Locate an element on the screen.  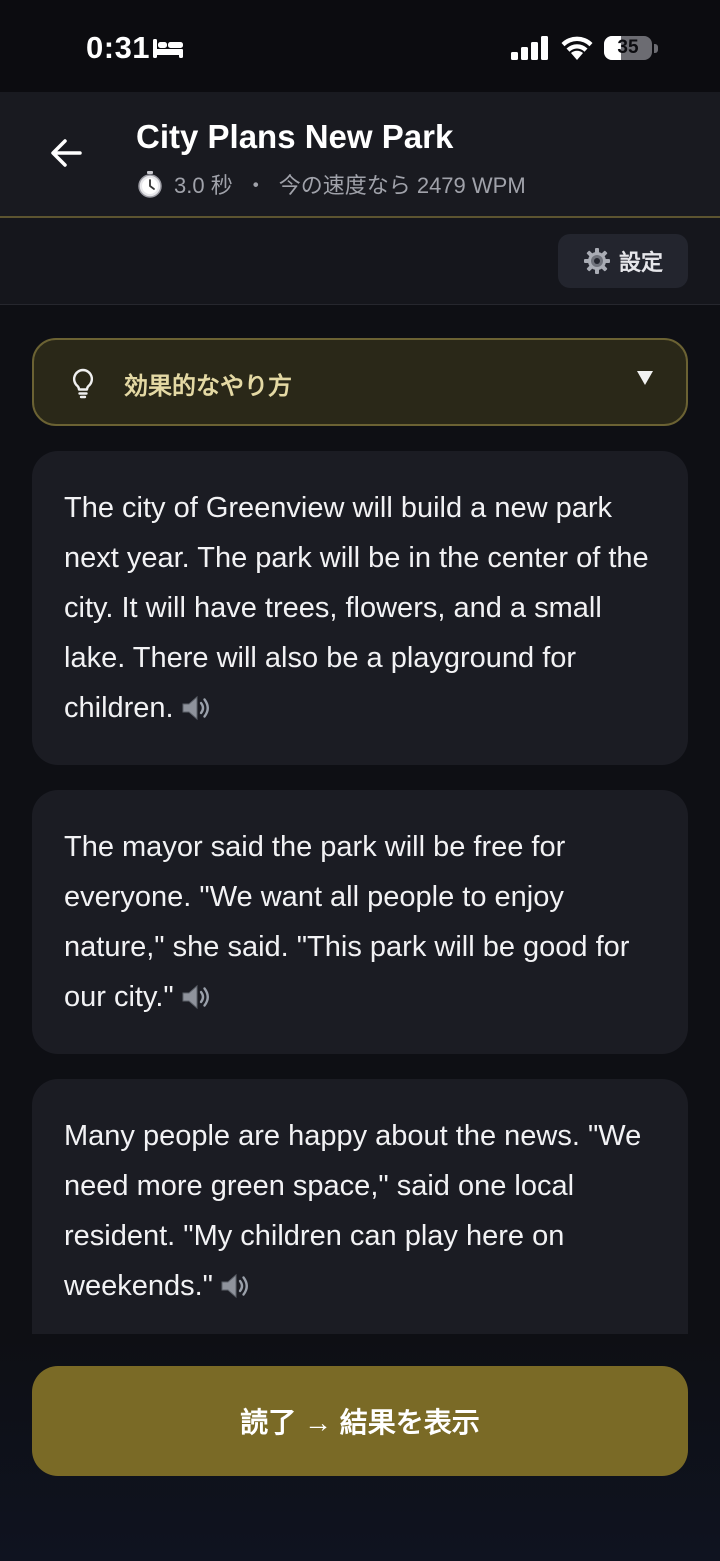
finish-button-label: 読了 → 結果を表示 is located at coordinates (360, 1422).